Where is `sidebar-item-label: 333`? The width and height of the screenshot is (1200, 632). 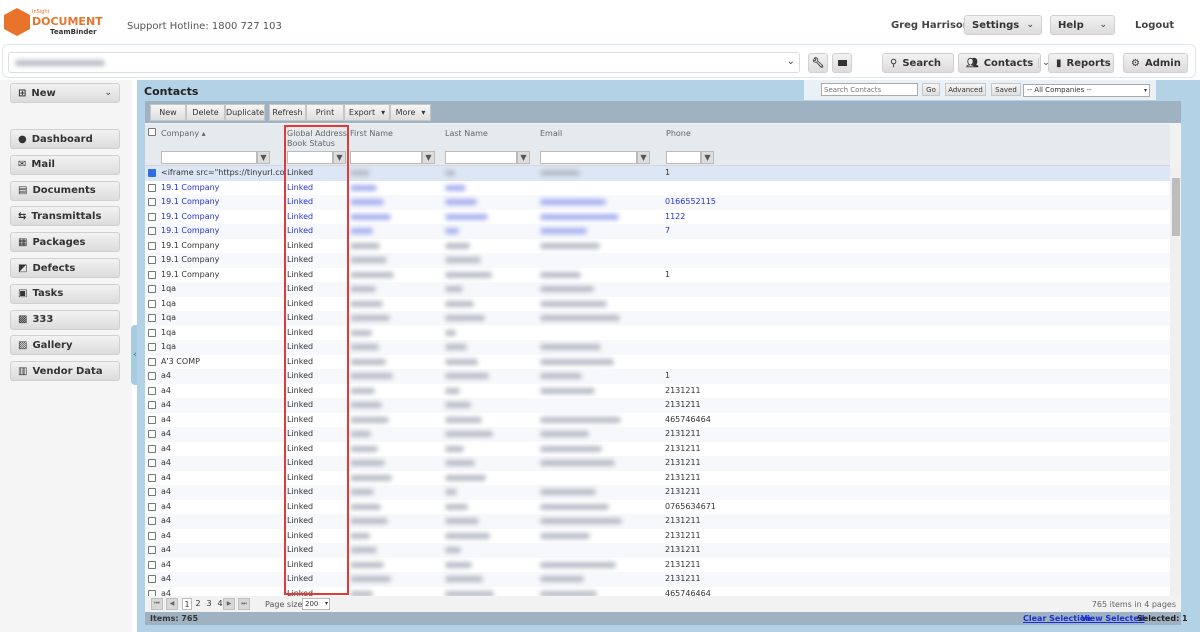 sidebar-item-label: 333 is located at coordinates (43, 320).